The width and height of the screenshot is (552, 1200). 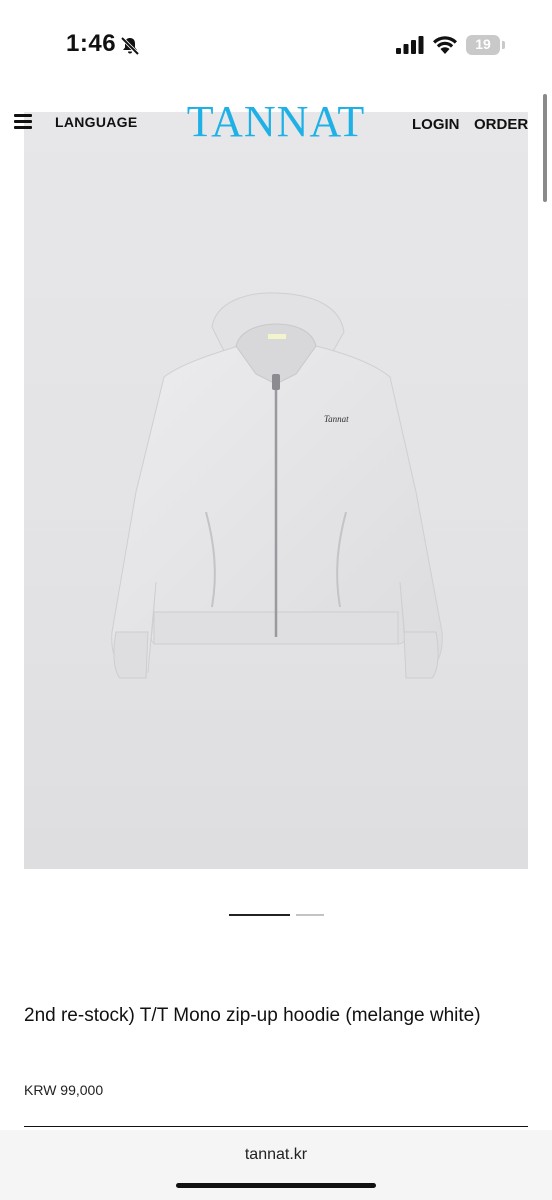 I want to click on battery-level: 19, so click(x=483, y=44).